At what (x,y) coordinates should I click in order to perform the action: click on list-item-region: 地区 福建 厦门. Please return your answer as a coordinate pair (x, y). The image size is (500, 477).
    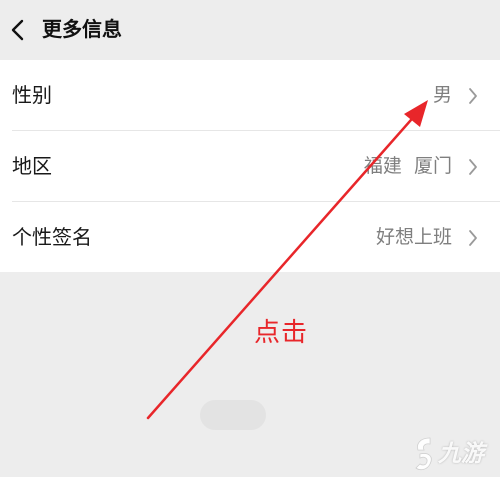
    Looking at the image, I should click on (250, 166).